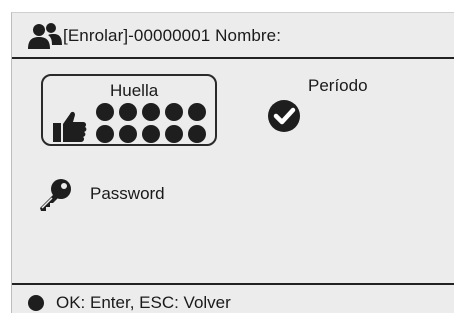 This screenshot has height=322, width=465. Describe the element at coordinates (284, 116) in the screenshot. I see `check-circle-icon` at that location.